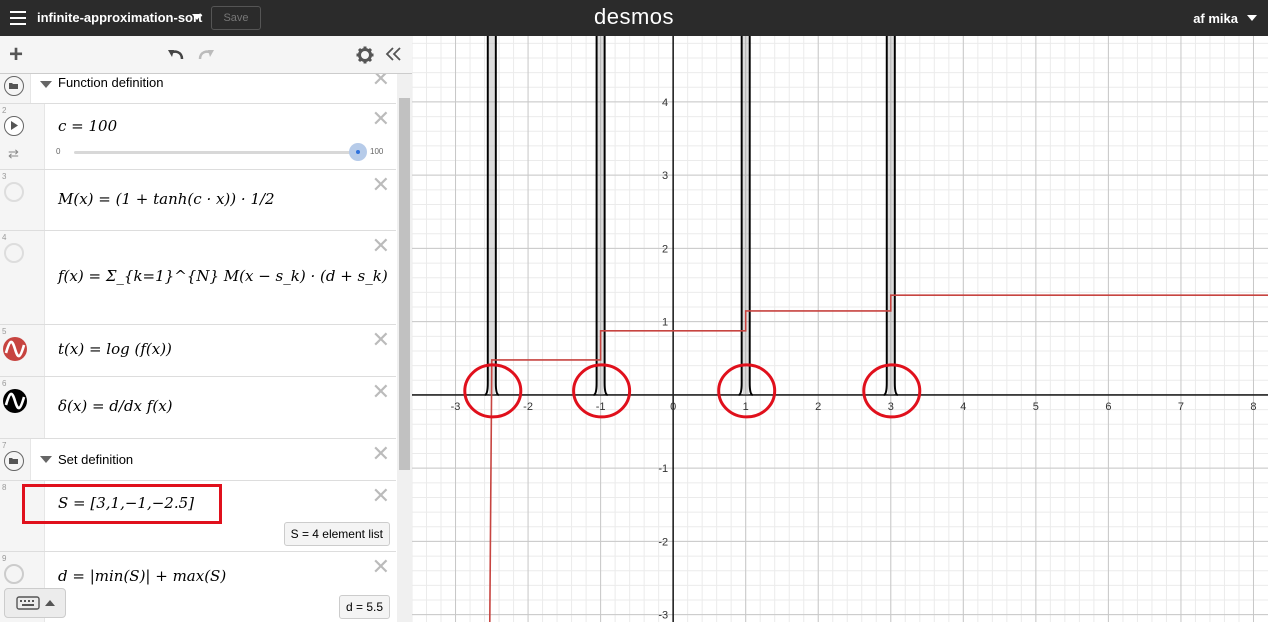 Image resolution: width=1268 pixels, height=622 pixels. I want to click on x-tick-label: -2, so click(528, 407).